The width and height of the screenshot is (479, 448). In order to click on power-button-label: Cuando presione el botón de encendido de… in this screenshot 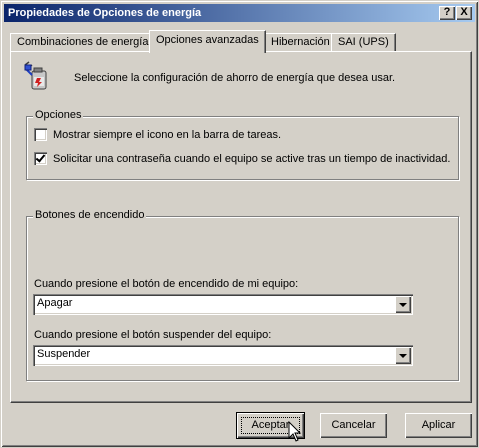, I will do `click(166, 284)`.